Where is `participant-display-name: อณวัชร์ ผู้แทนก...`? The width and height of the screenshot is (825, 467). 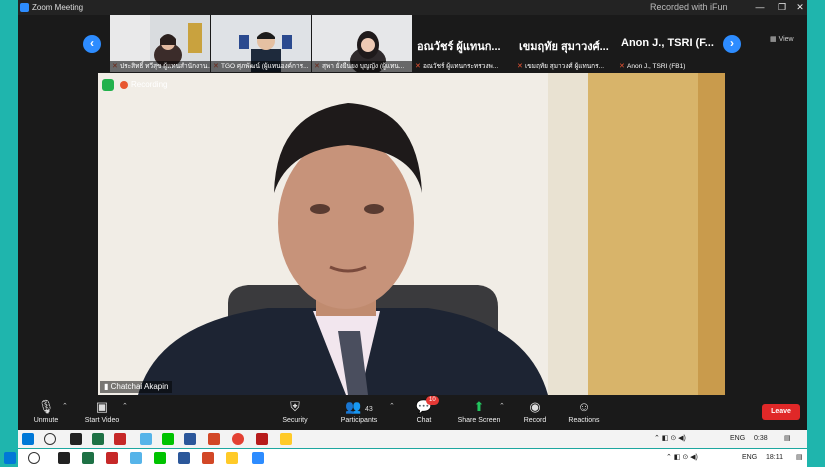 participant-display-name: อณวัชร์ ผู้แทนก... is located at coordinates (459, 47).